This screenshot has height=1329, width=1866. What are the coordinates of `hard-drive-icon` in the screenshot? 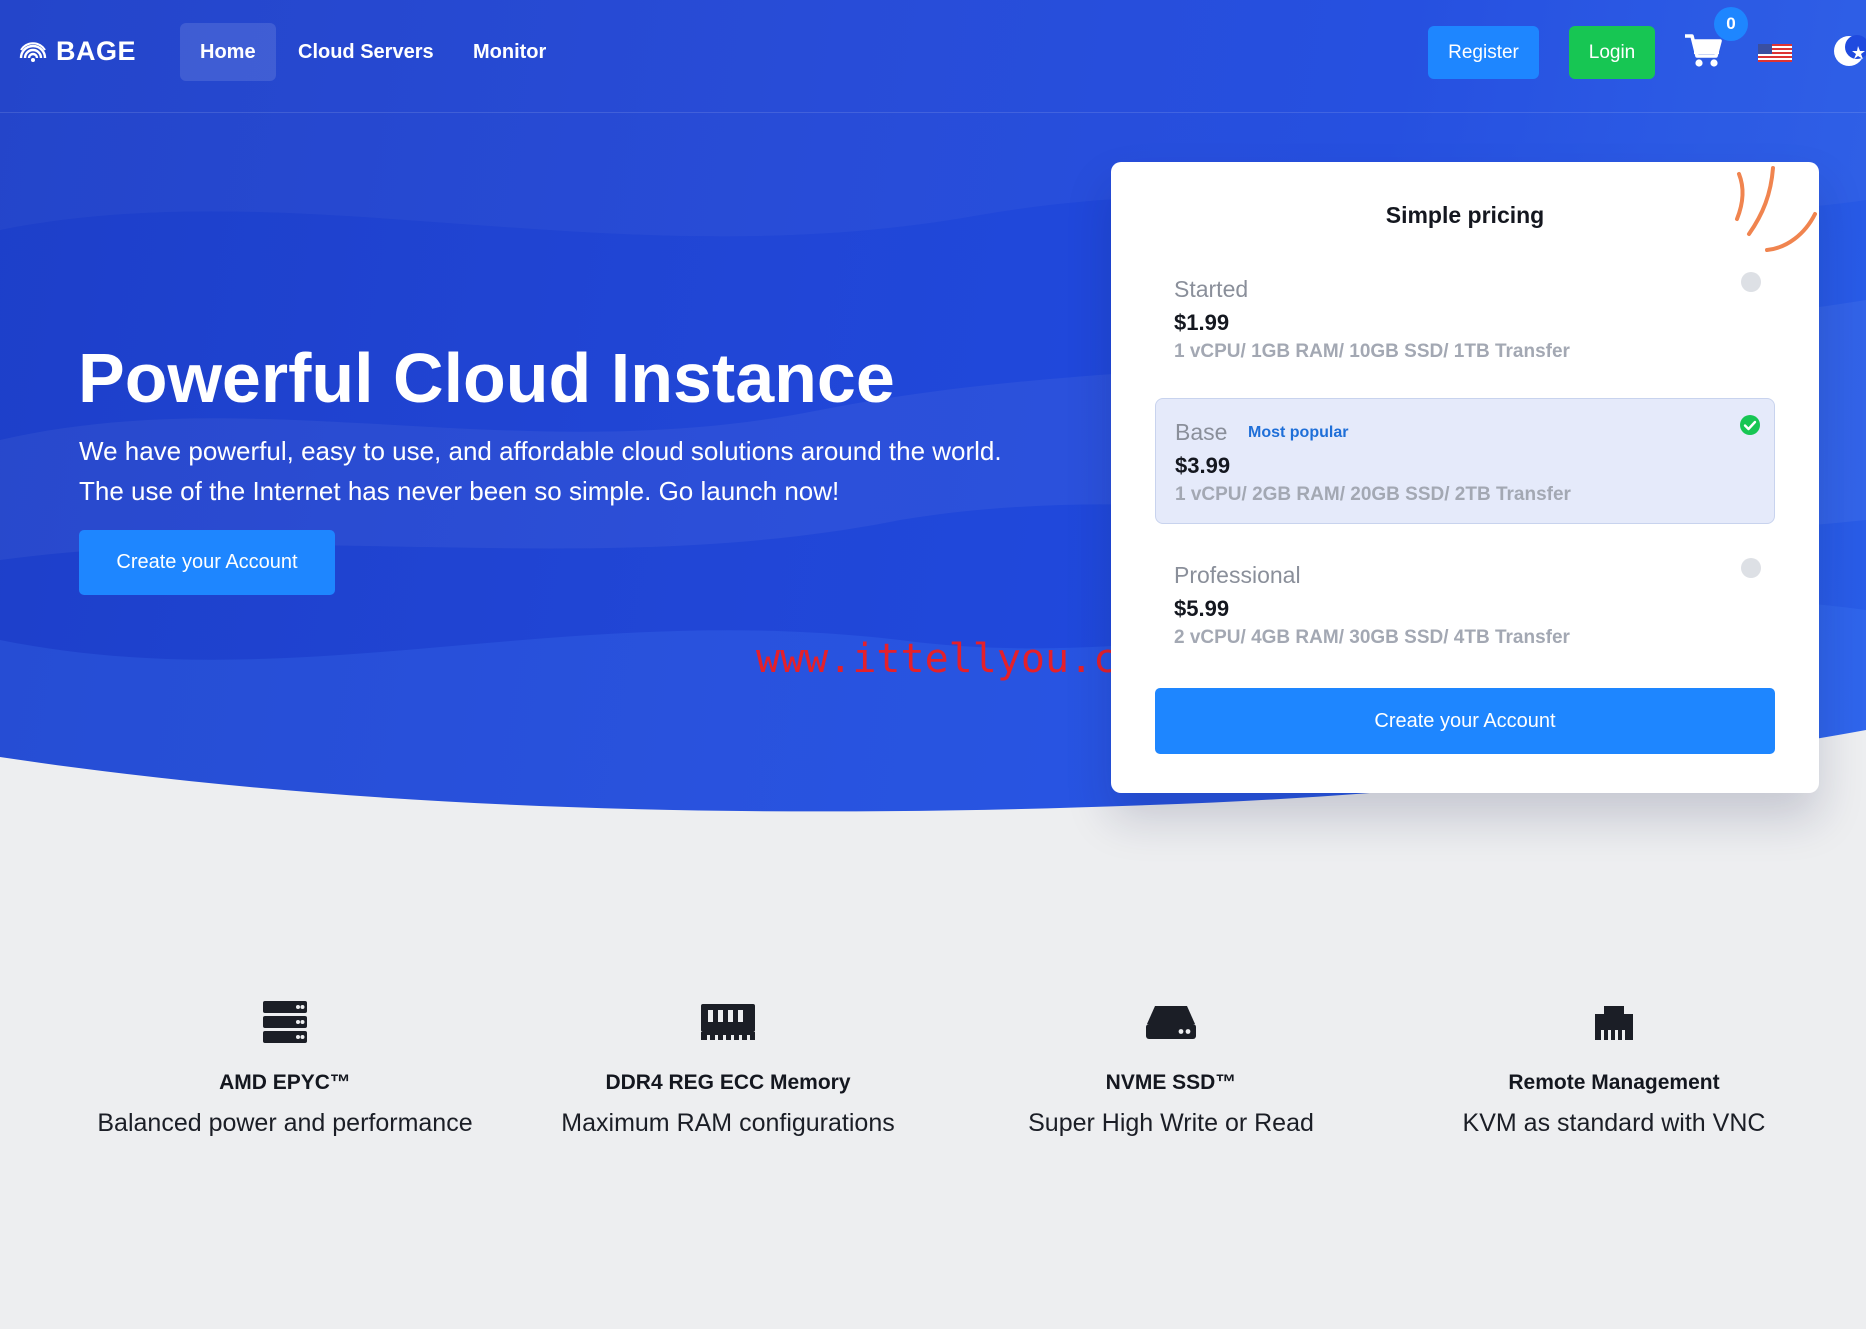 It's located at (1171, 1022).